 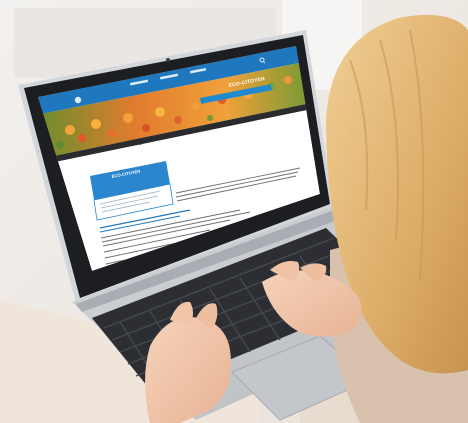 What do you see at coordinates (168, 60) in the screenshot?
I see `webcam` at bounding box center [168, 60].